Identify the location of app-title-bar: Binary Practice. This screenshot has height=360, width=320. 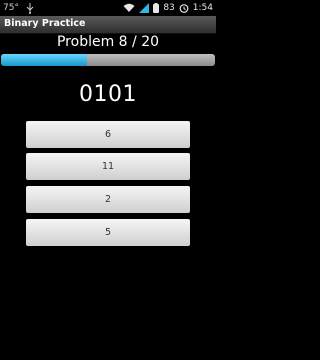
(108, 25).